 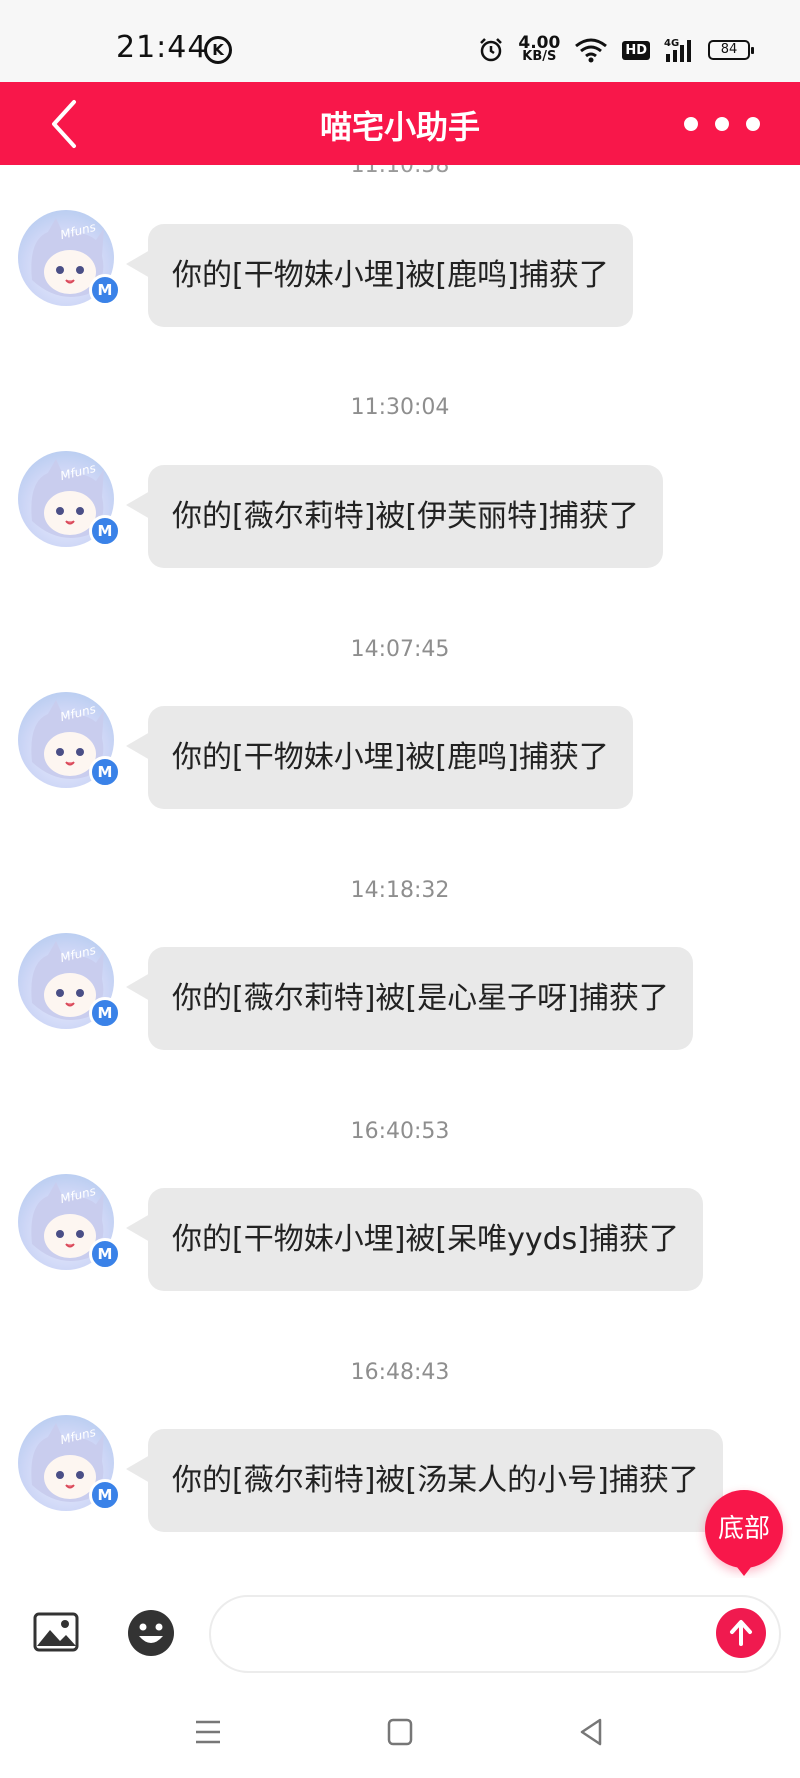 What do you see at coordinates (495, 1634) in the screenshot?
I see `message-input` at bounding box center [495, 1634].